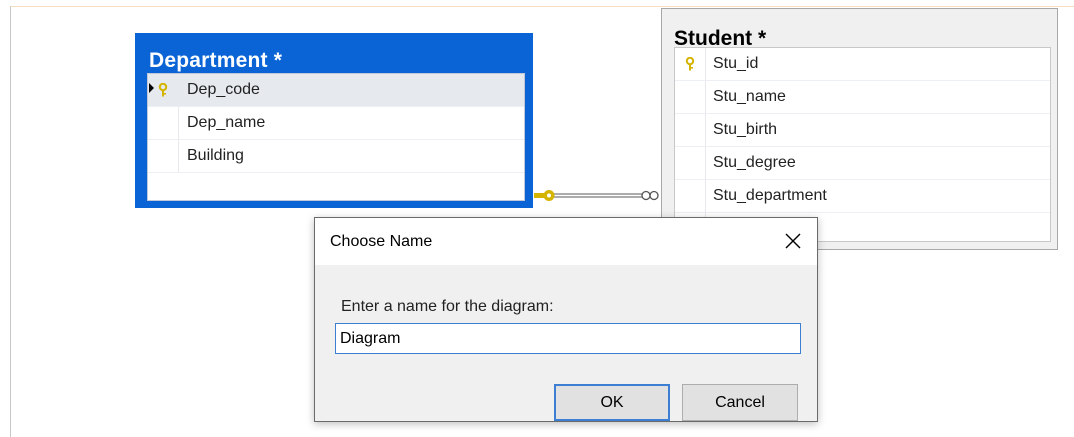  I want to click on diagram-name-input, so click(568, 338).